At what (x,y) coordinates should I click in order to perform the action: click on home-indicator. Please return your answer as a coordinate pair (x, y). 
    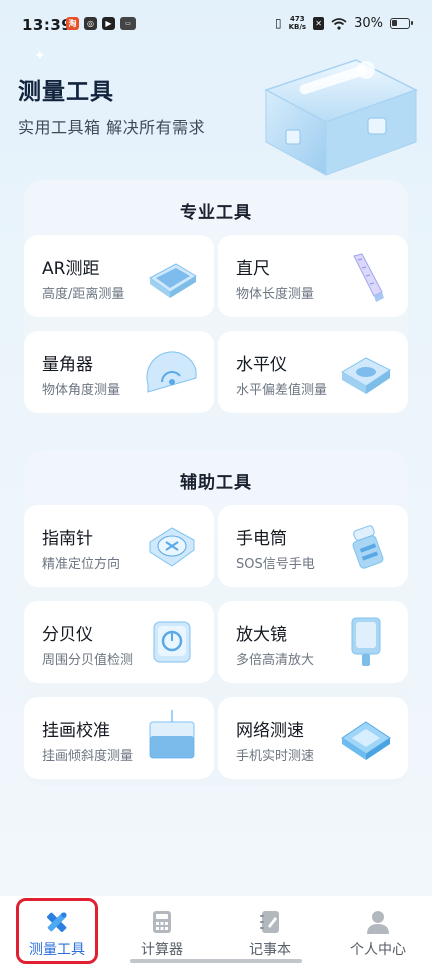
    Looking at the image, I should click on (216, 961).